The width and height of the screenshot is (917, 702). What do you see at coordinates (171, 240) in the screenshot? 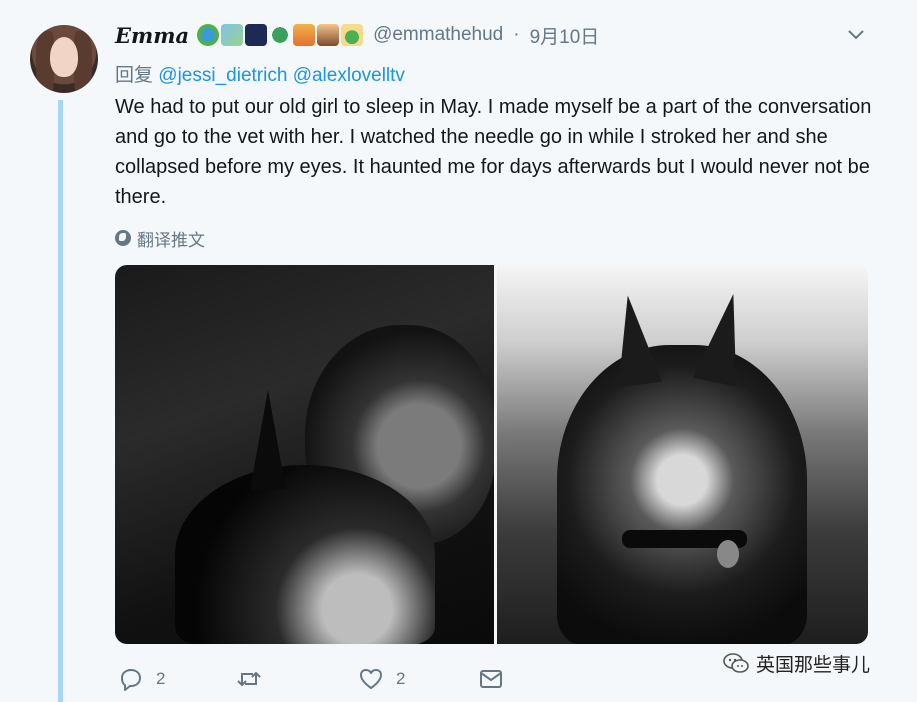
I see `translate-label: 翻译推文` at bounding box center [171, 240].